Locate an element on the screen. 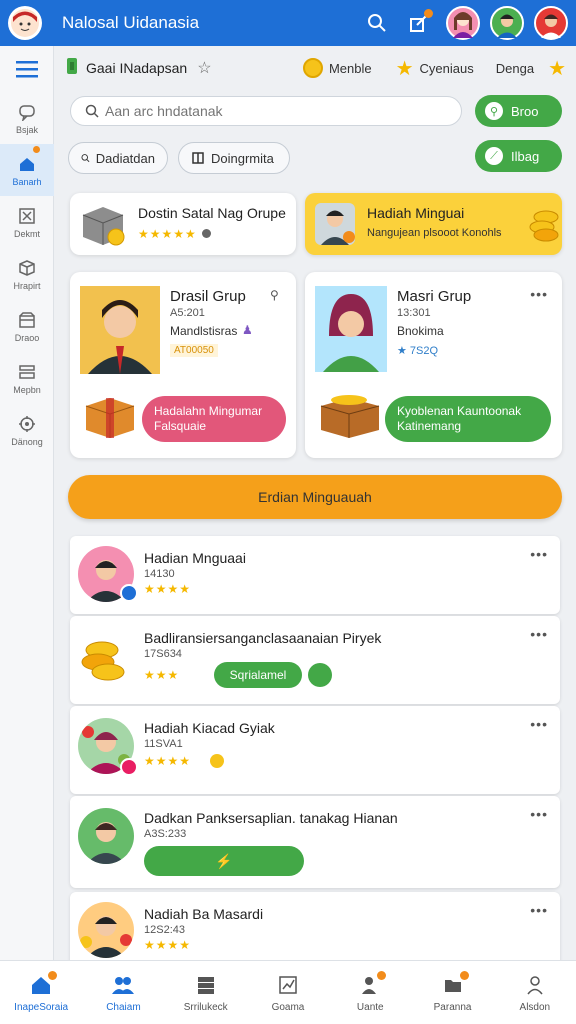  top-bar: Nalosal Uidanasia is located at coordinates (288, 23).